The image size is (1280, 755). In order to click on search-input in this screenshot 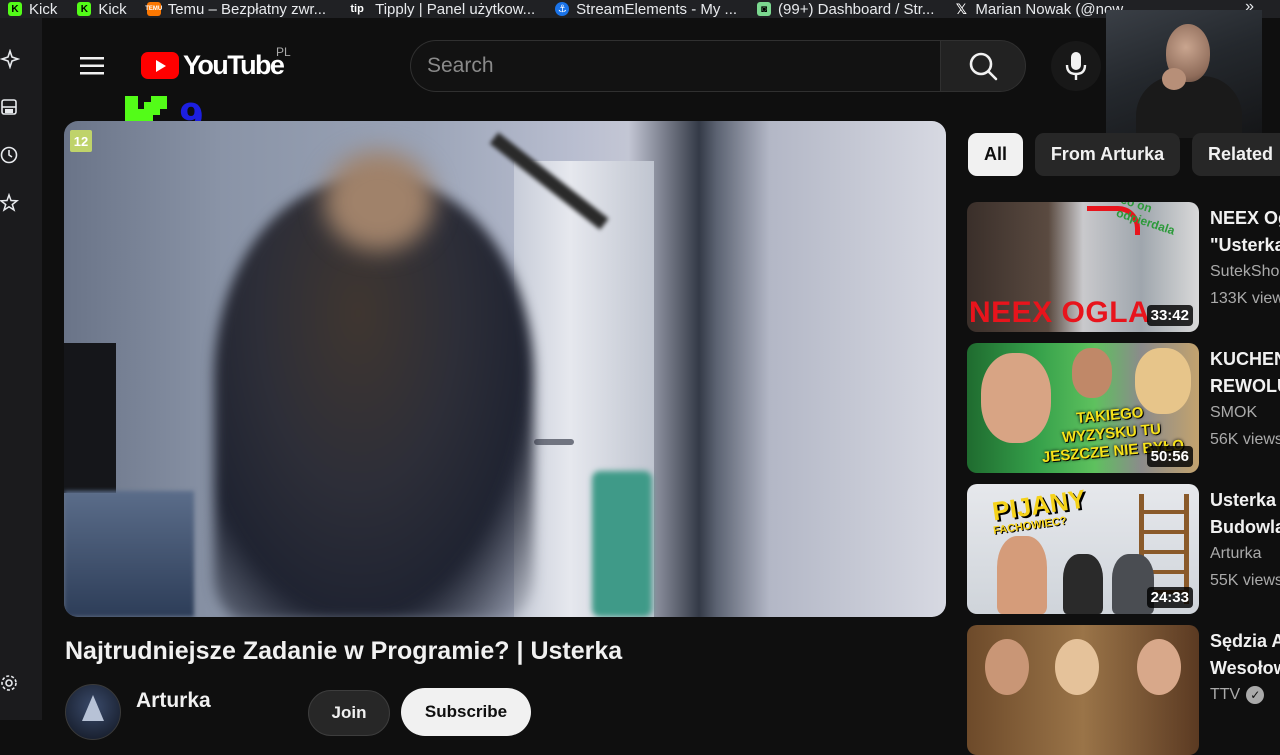, I will do `click(677, 66)`.